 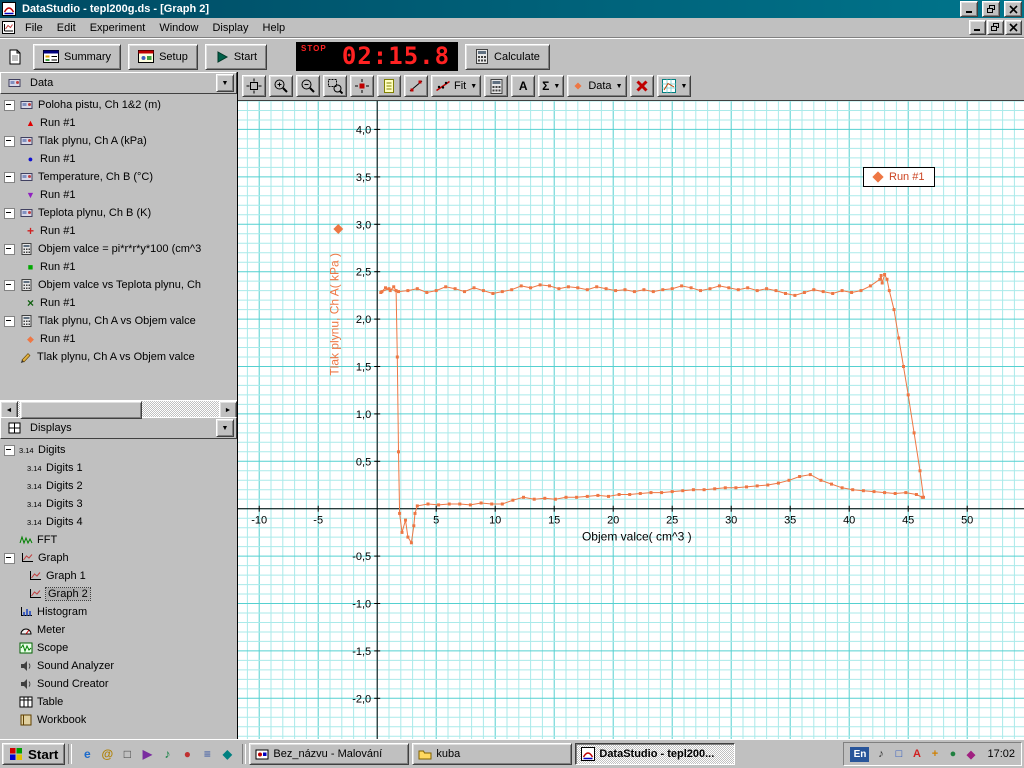 What do you see at coordinates (225, 83) in the screenshot?
I see `data-panel-dropdown-button: ▼` at bounding box center [225, 83].